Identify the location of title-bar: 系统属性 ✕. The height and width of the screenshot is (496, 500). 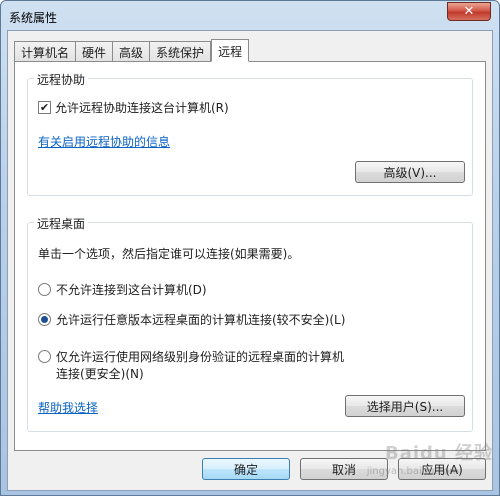
(250, 15).